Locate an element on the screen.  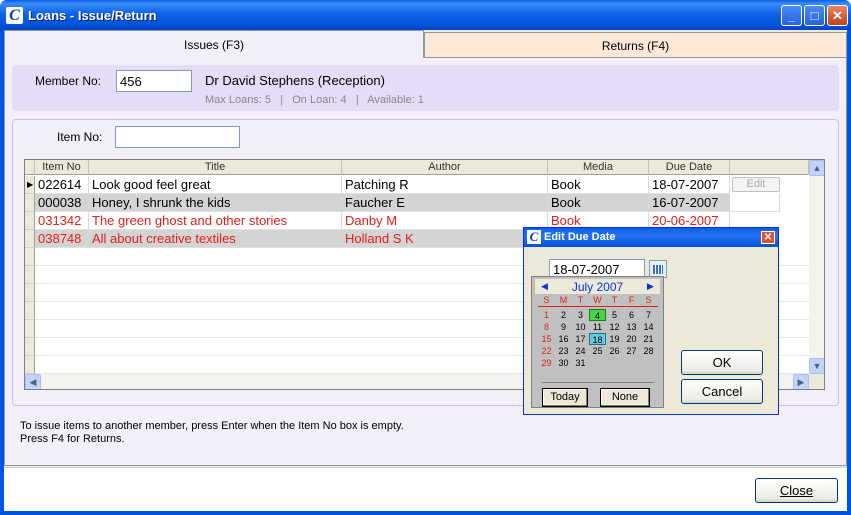
today-button: Today is located at coordinates (565, 397).